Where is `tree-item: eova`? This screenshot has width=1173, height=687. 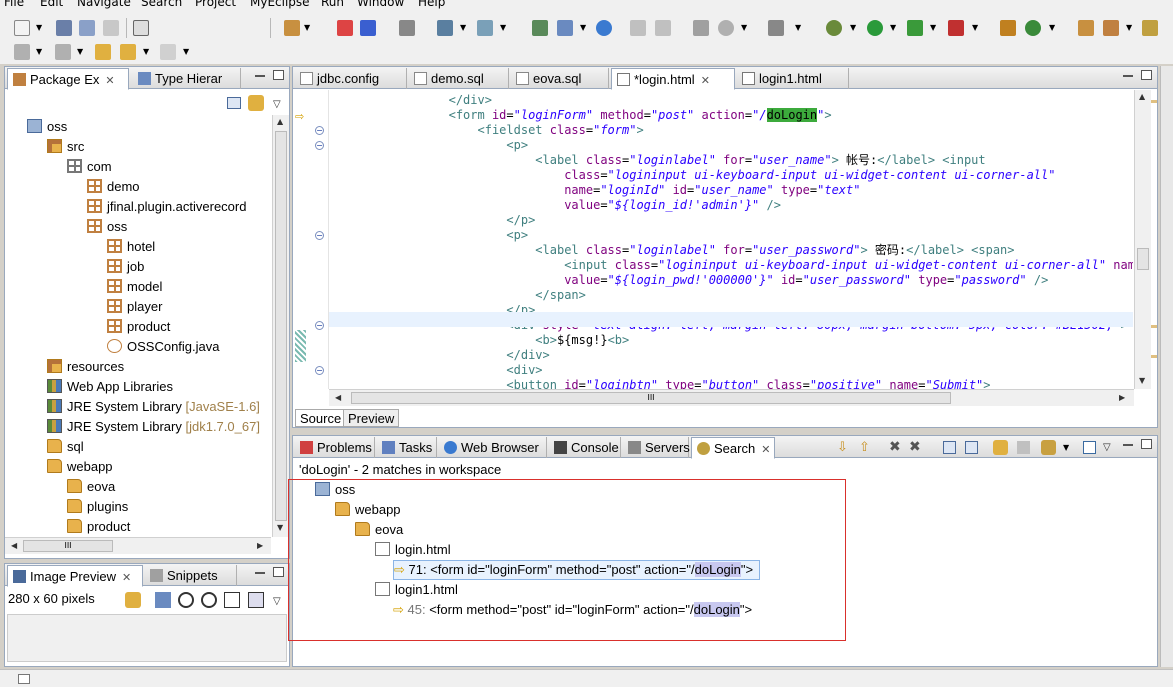 tree-item: eova is located at coordinates (91, 487).